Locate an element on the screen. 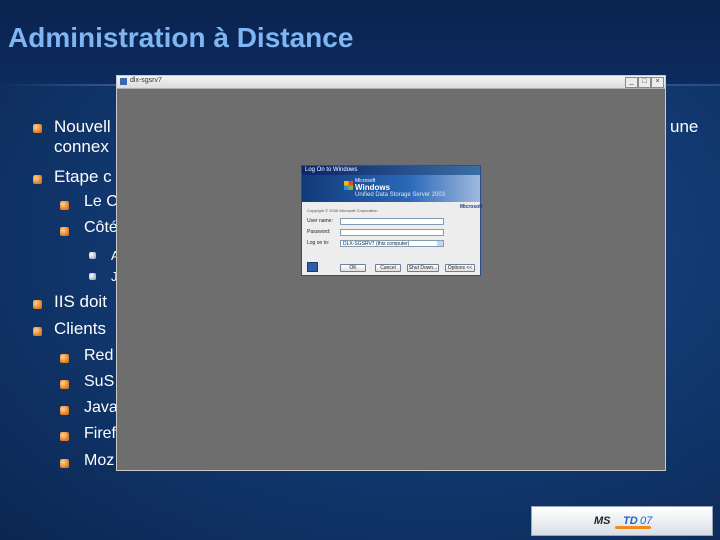 This screenshot has height=540, width=720. logon-to-value: DLX-SGSRV7 (this computer) is located at coordinates (376, 244).